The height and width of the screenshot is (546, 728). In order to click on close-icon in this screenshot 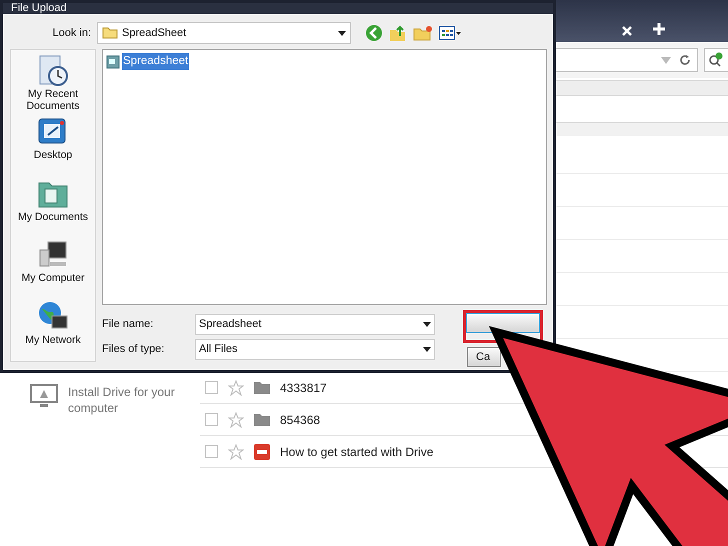, I will do `click(627, 31)`.